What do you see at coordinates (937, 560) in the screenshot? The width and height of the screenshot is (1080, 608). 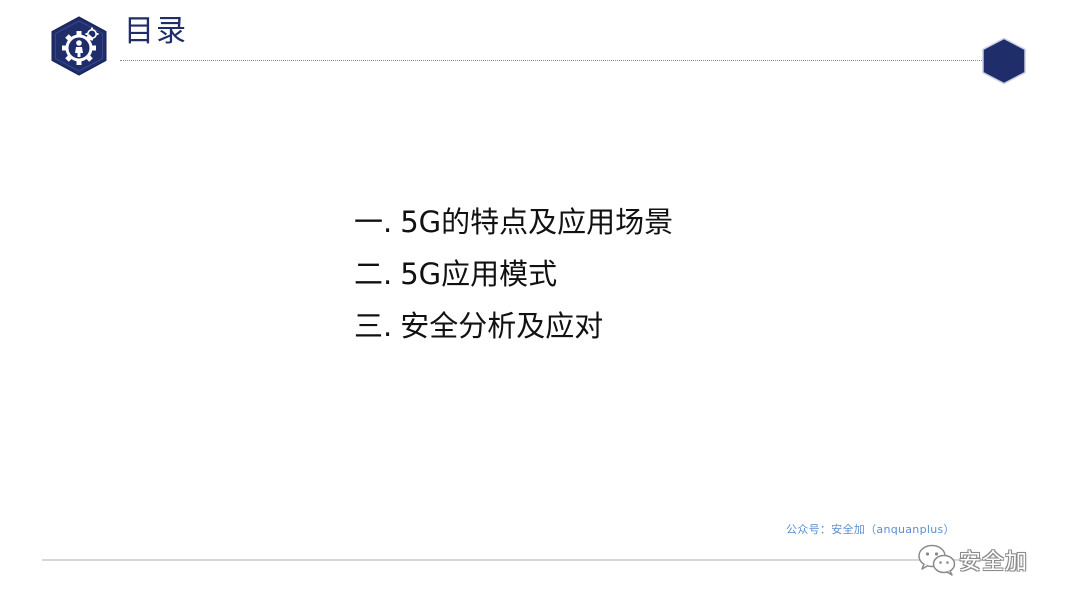 I see `wechat-icon` at bounding box center [937, 560].